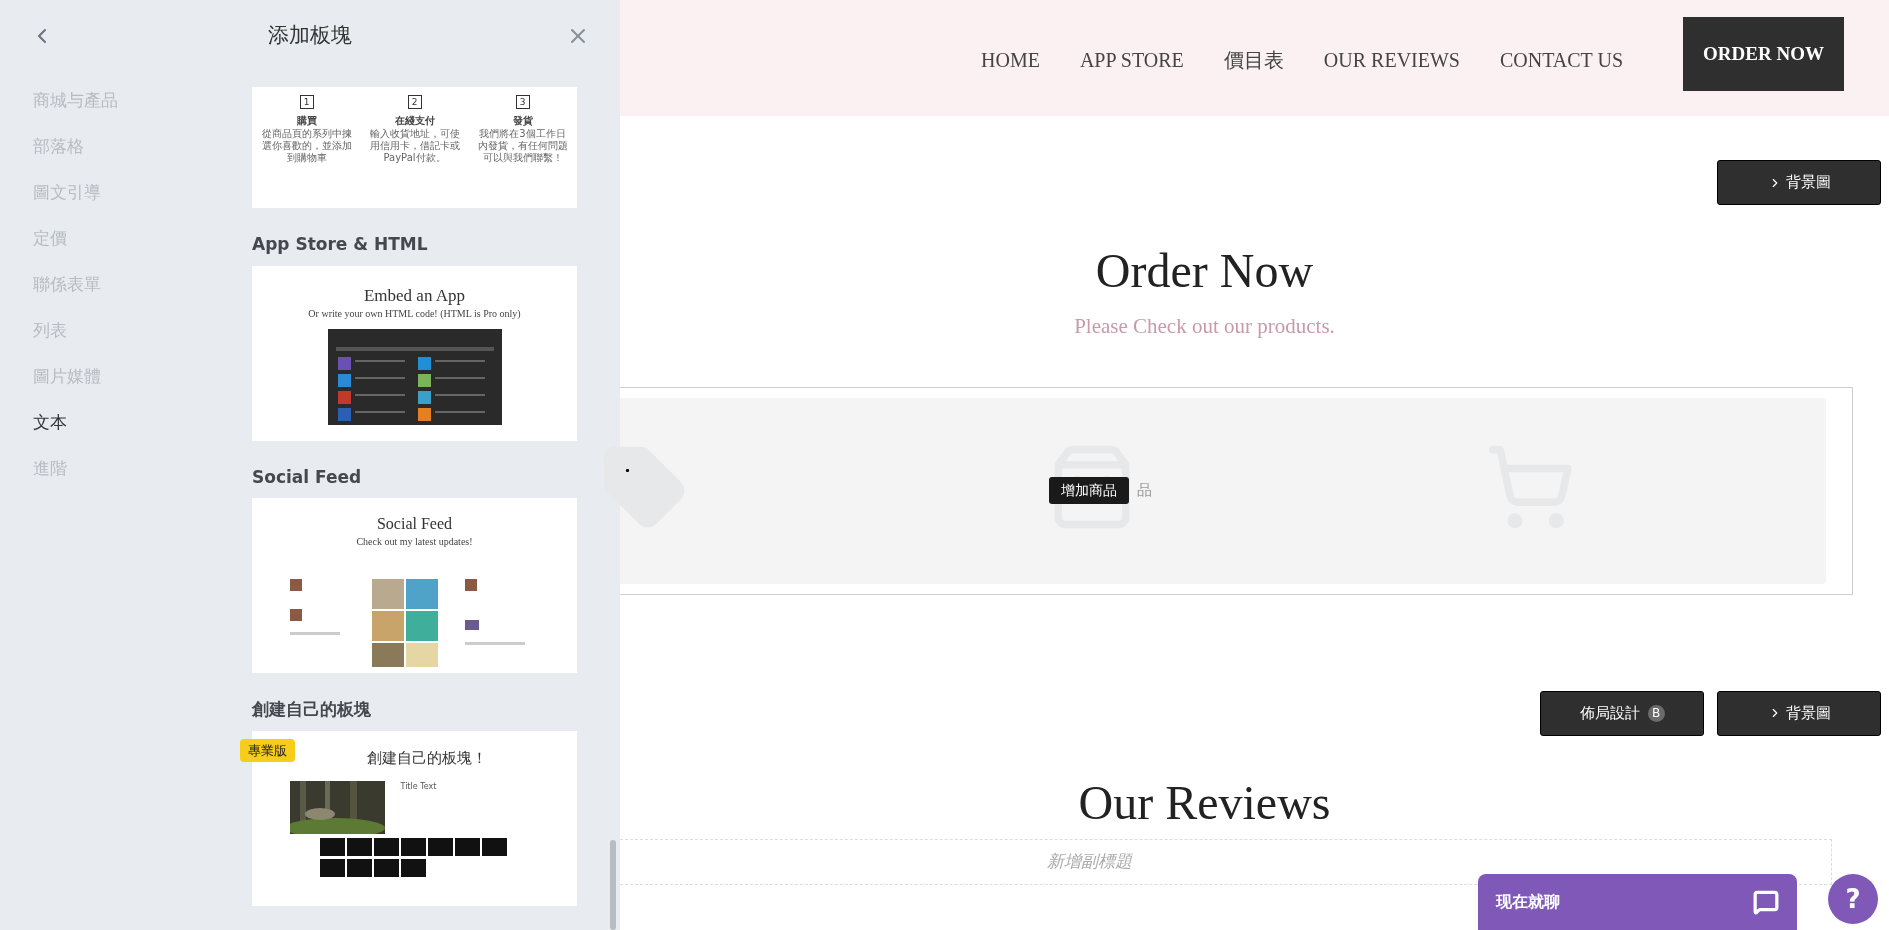 The height and width of the screenshot is (930, 1889). What do you see at coordinates (1089, 490) in the screenshot?
I see `add-product-tooltip: 增加商品` at bounding box center [1089, 490].